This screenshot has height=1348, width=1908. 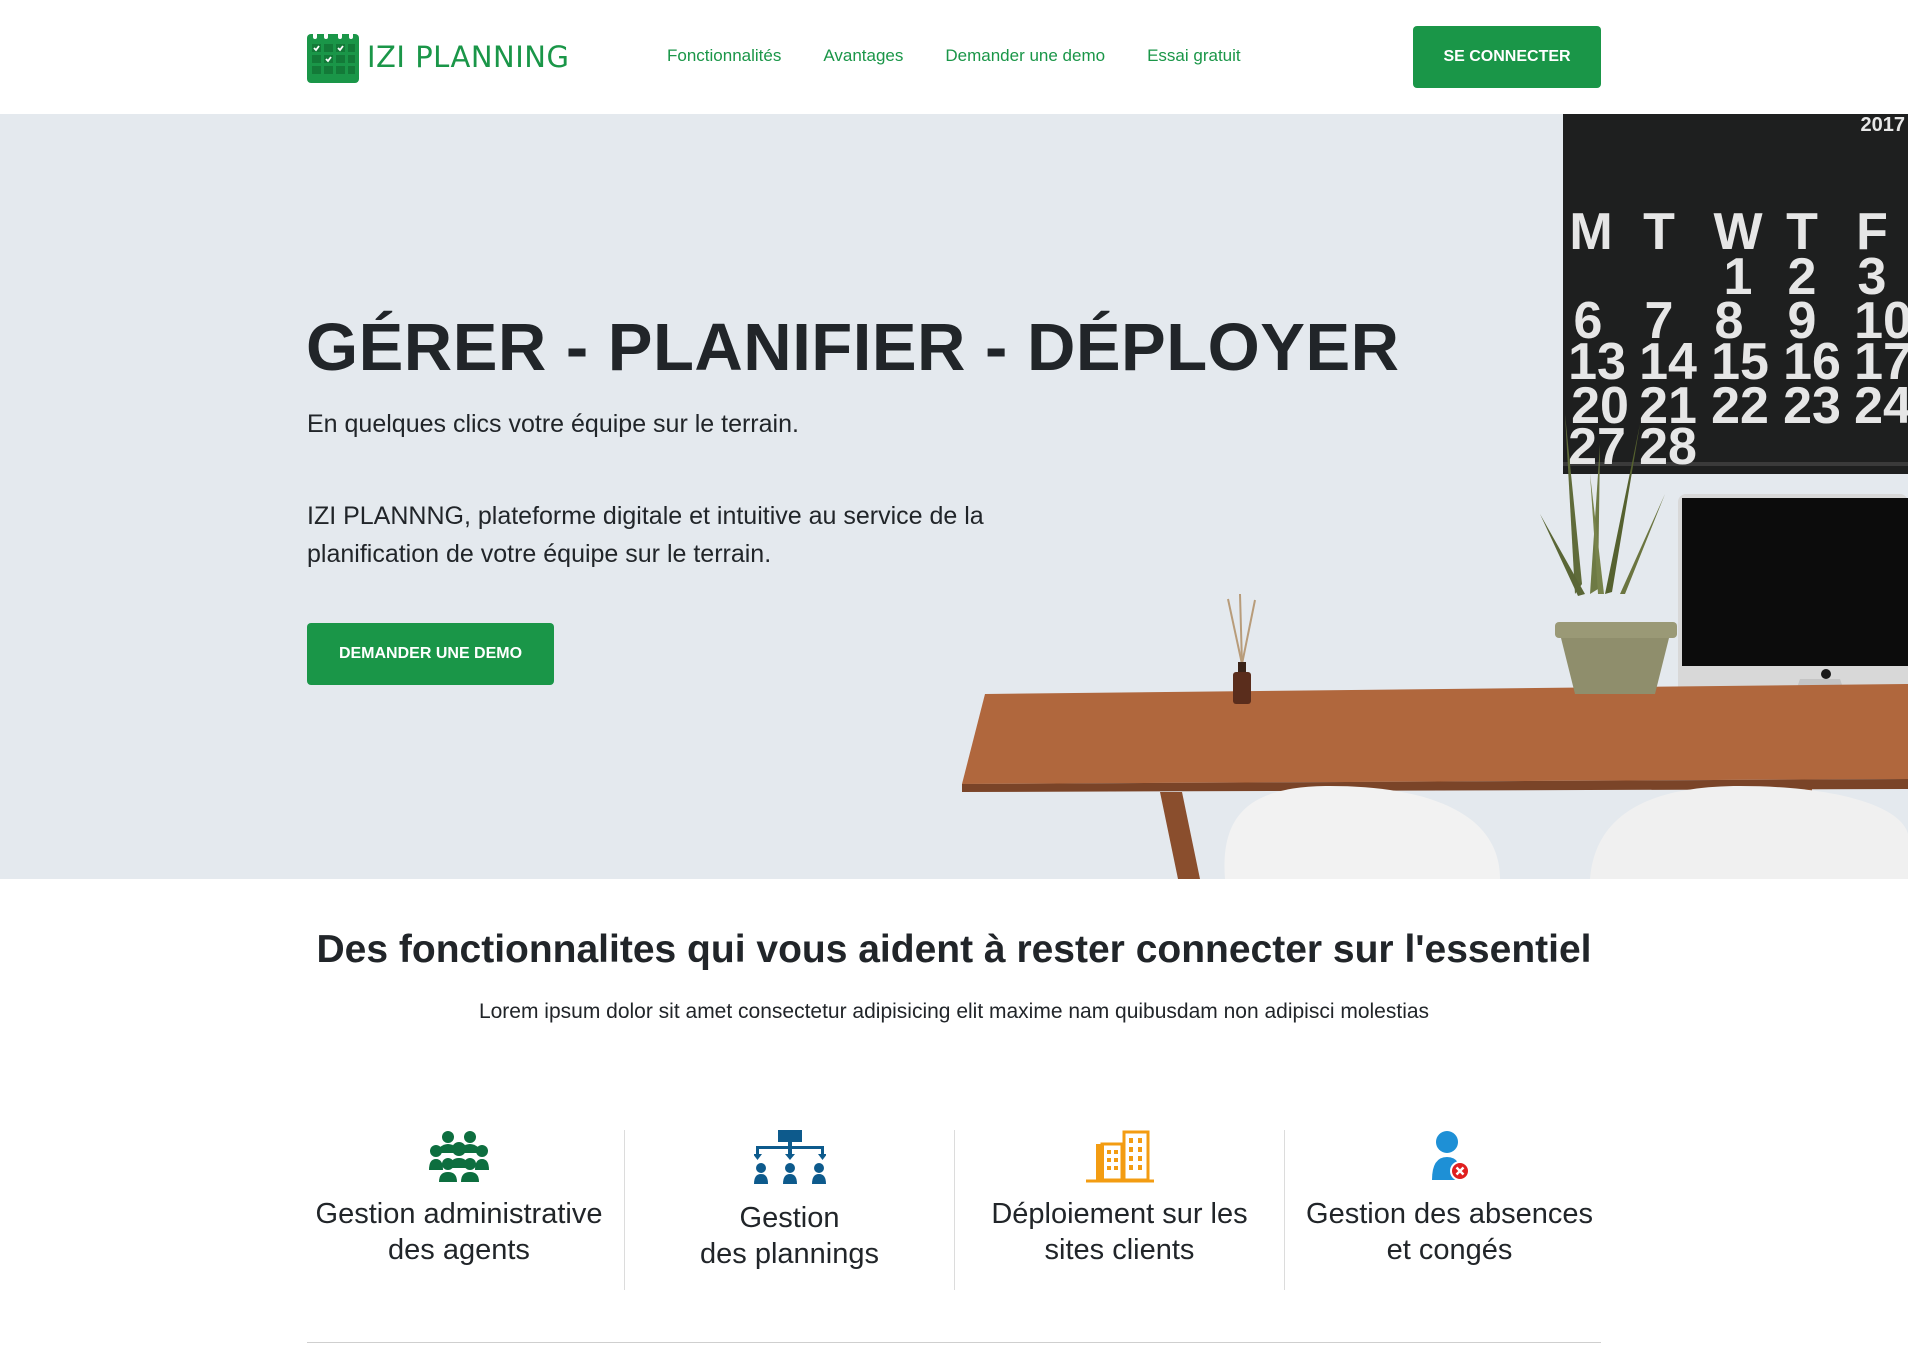 I want to click on calendar-date: 22, so click(x=1740, y=406).